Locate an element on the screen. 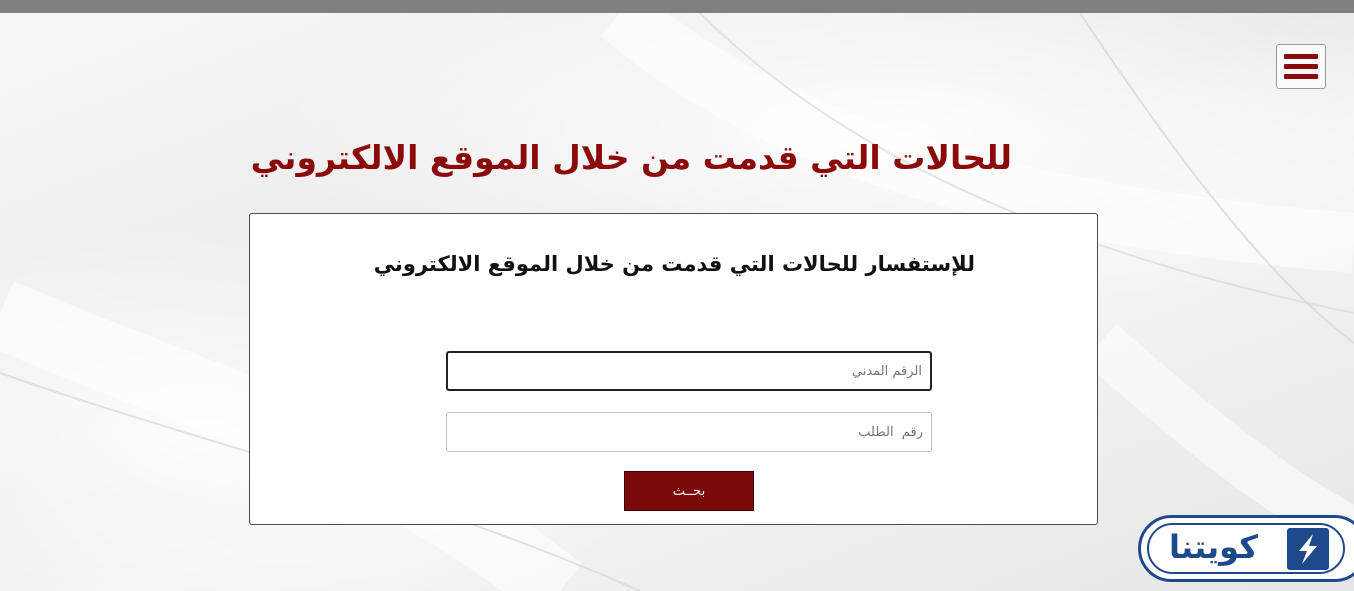 This screenshot has height=591, width=1354. hamburger-menu-icon is located at coordinates (1301, 56).